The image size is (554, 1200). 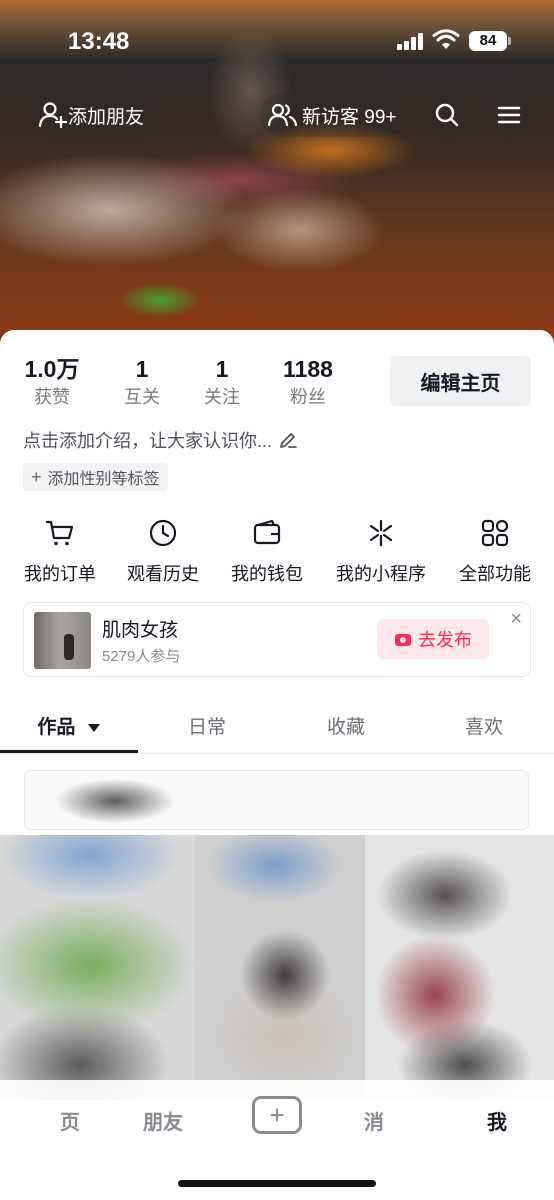 I want to click on hamburger-menu-icon, so click(x=509, y=115).